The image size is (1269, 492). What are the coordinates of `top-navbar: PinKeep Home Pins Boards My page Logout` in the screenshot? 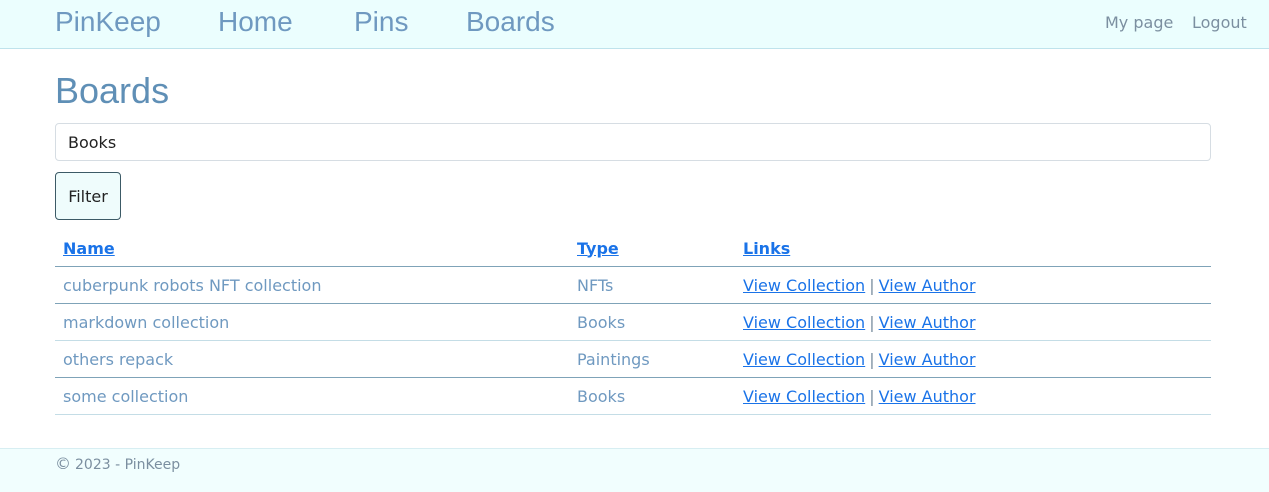 It's located at (634, 24).